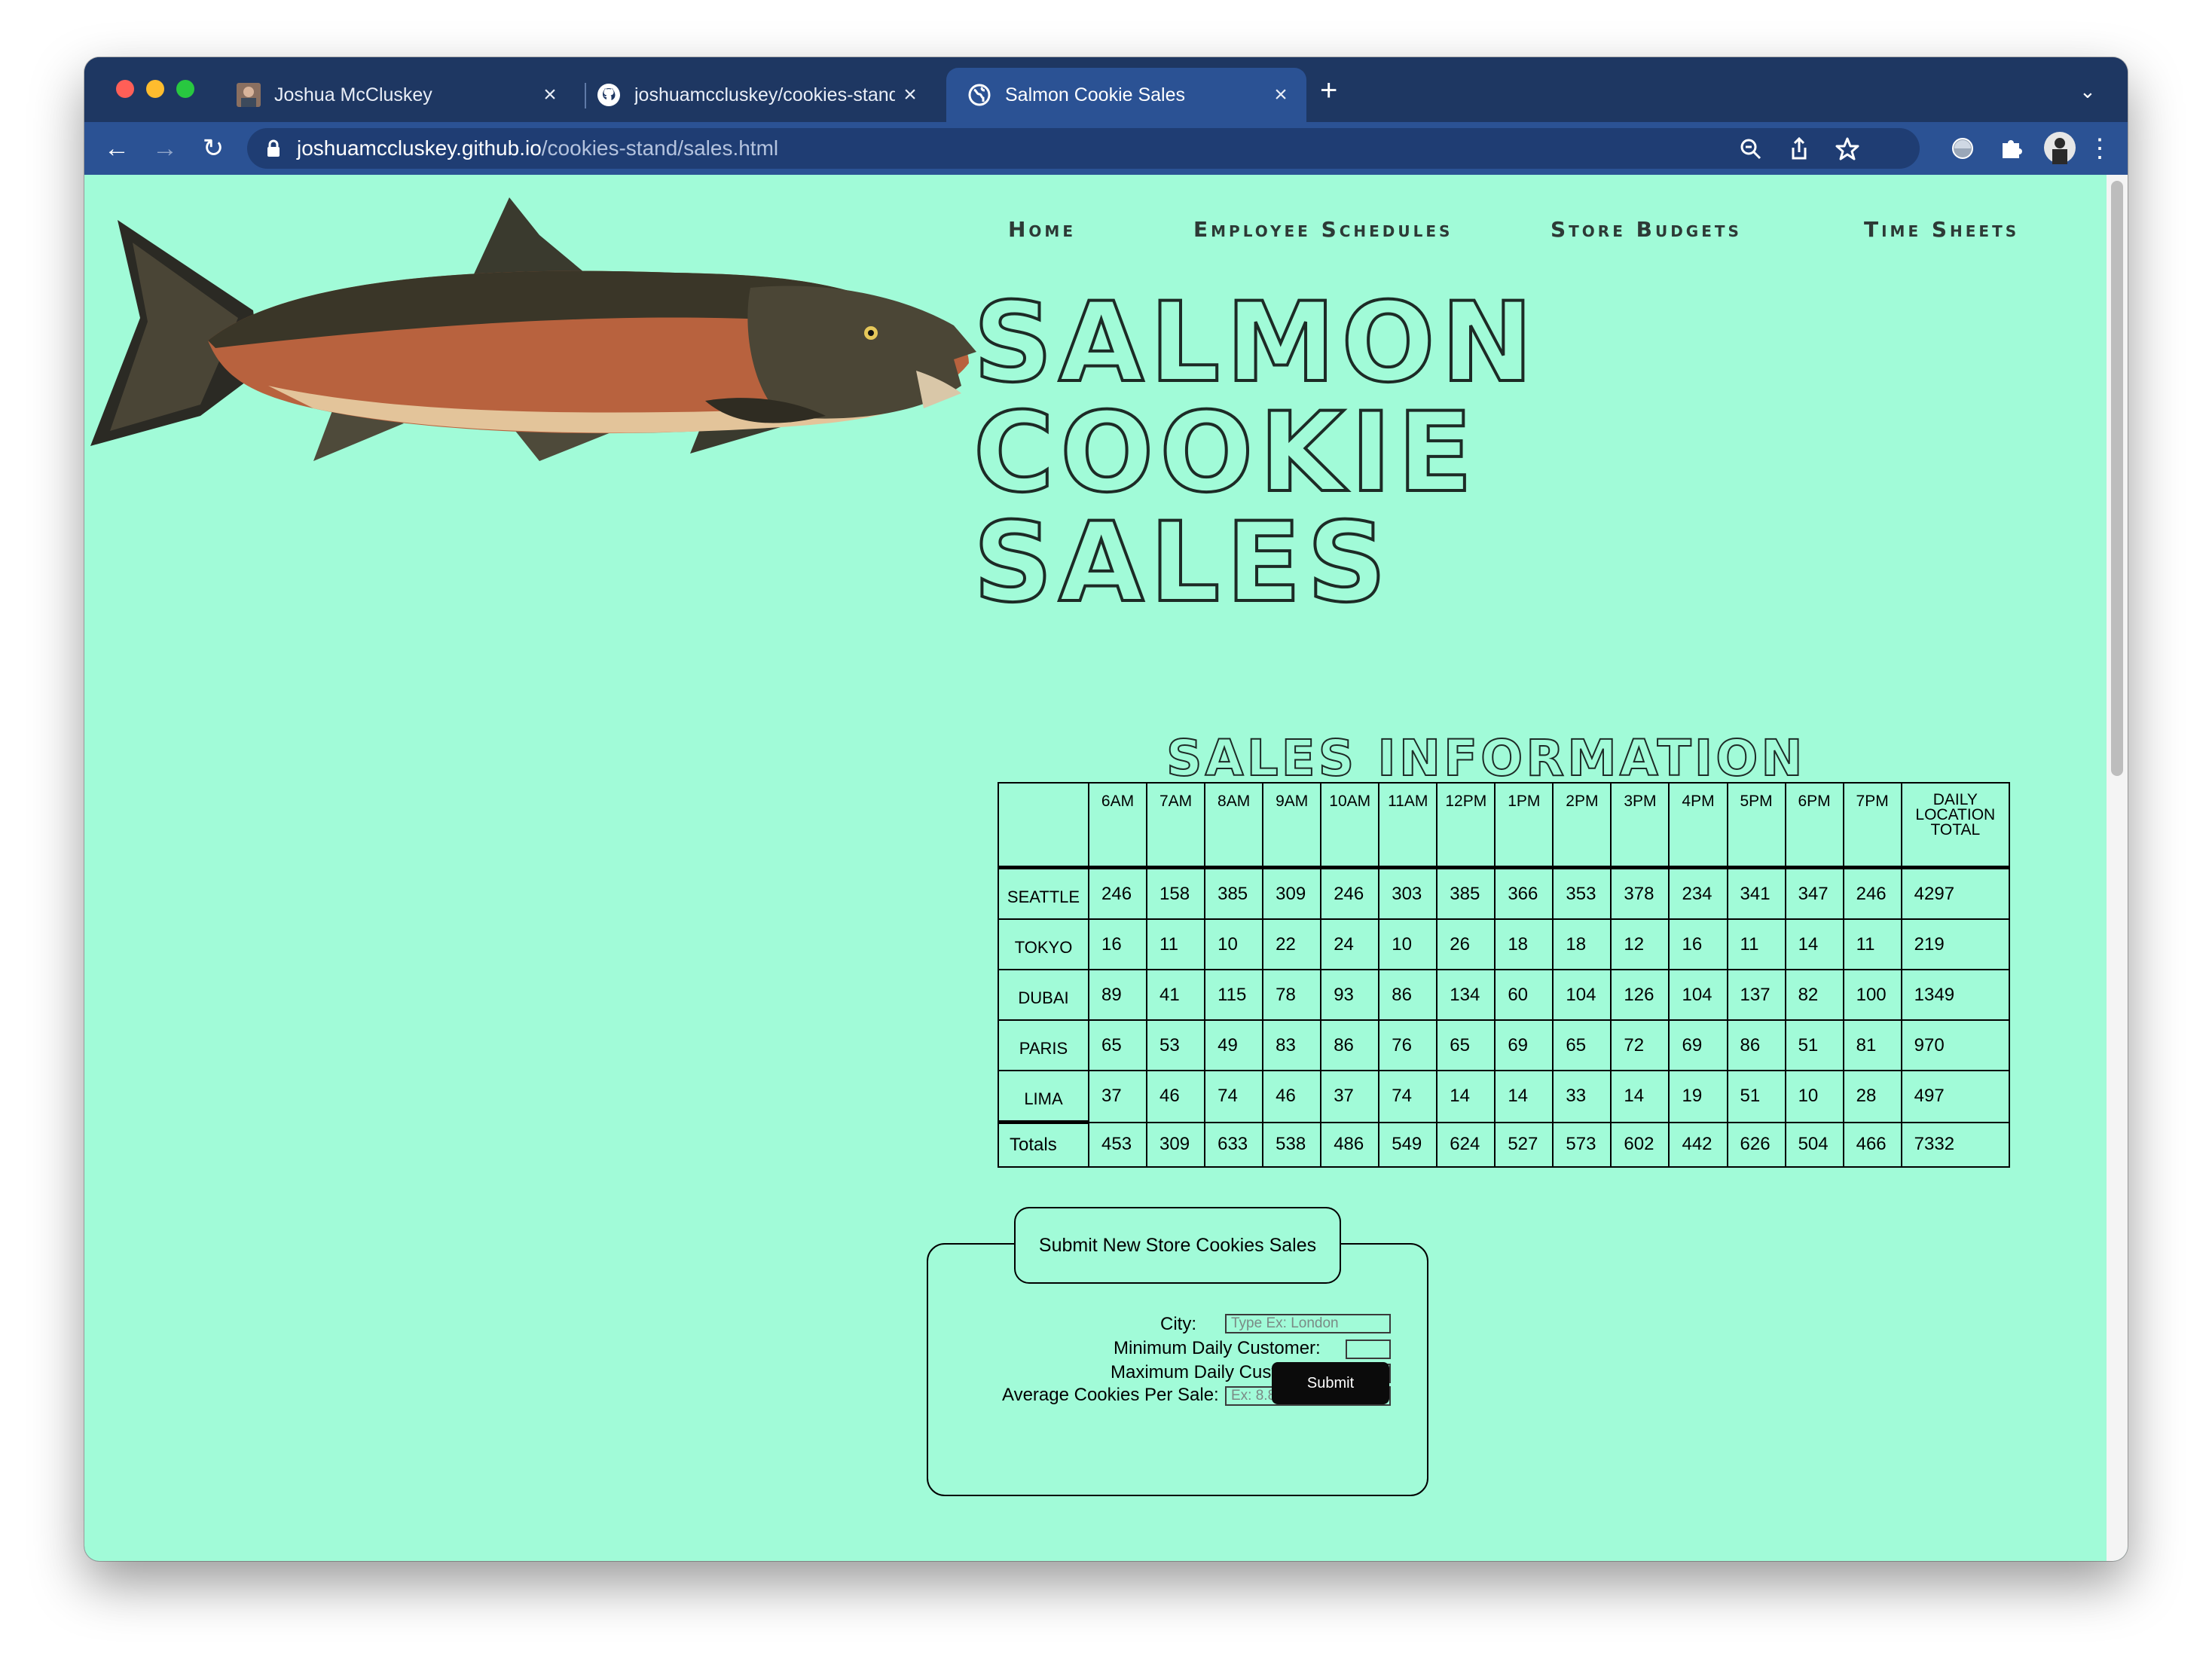 Image resolution: width=2212 pixels, height=1674 pixels. I want to click on sales-cell: 28, so click(1872, 1096).